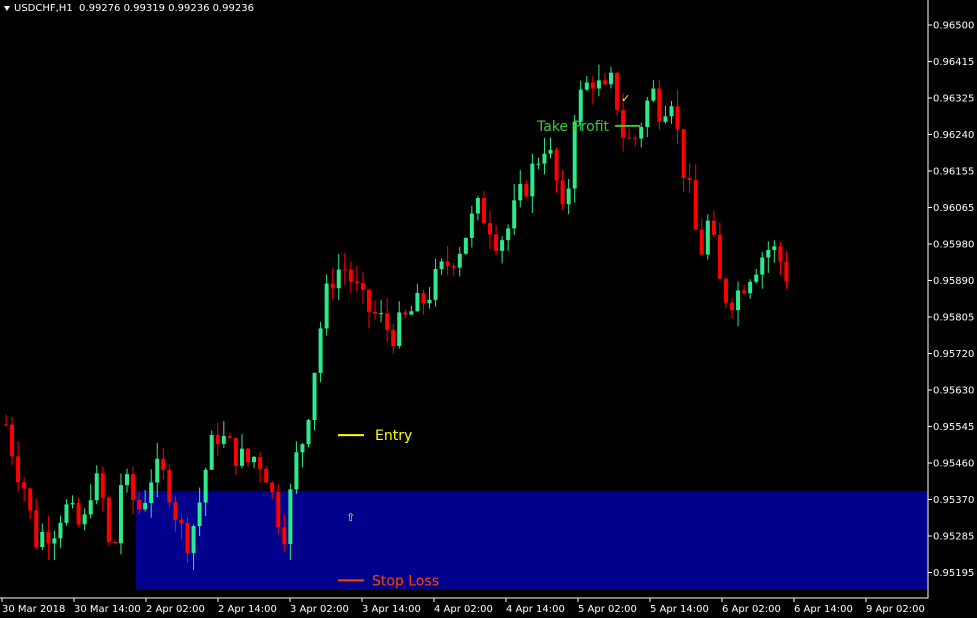  What do you see at coordinates (532, 540) in the screenshot?
I see `stop-loss-zone` at bounding box center [532, 540].